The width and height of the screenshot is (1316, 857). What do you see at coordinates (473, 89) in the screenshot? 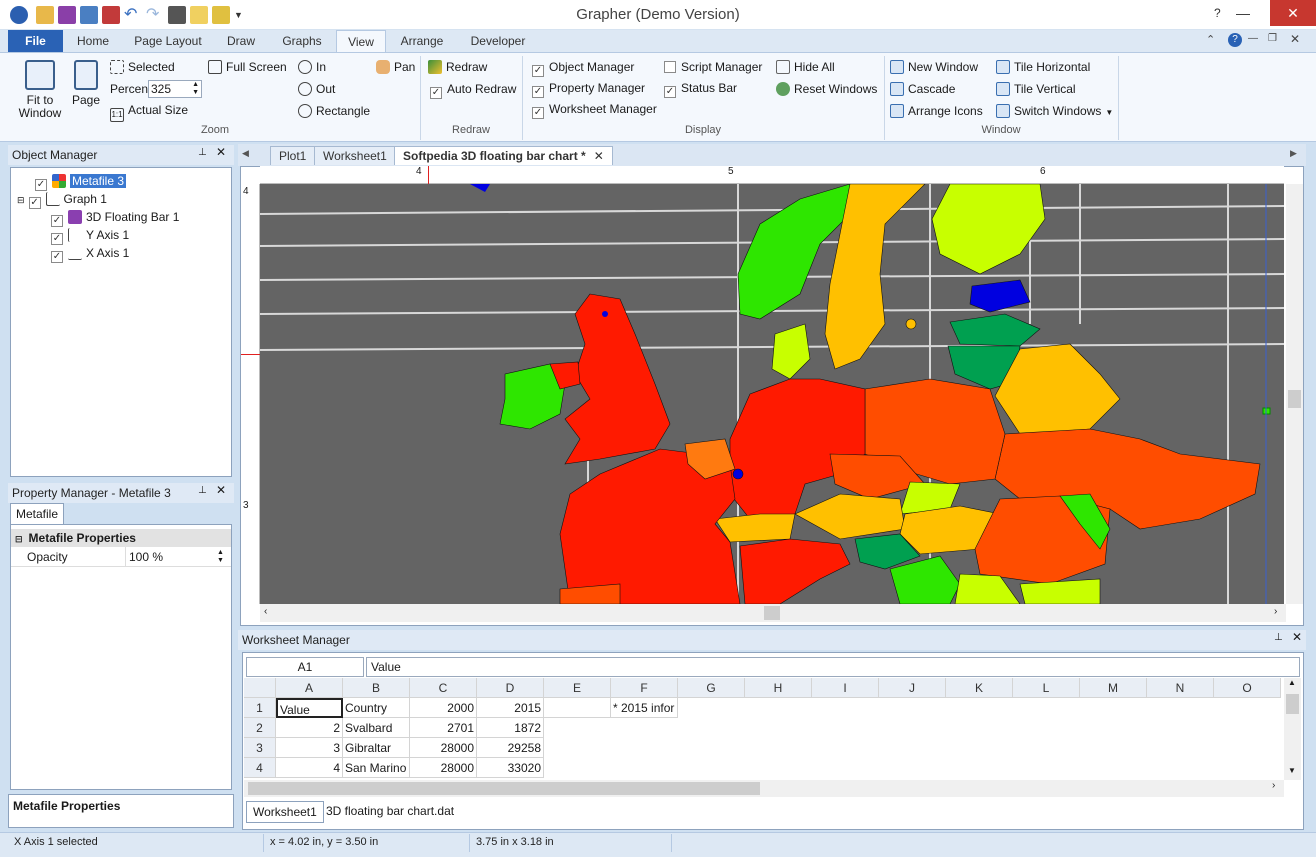
I see `auto-redraw-checkbox: ✓ Auto Redraw` at bounding box center [473, 89].